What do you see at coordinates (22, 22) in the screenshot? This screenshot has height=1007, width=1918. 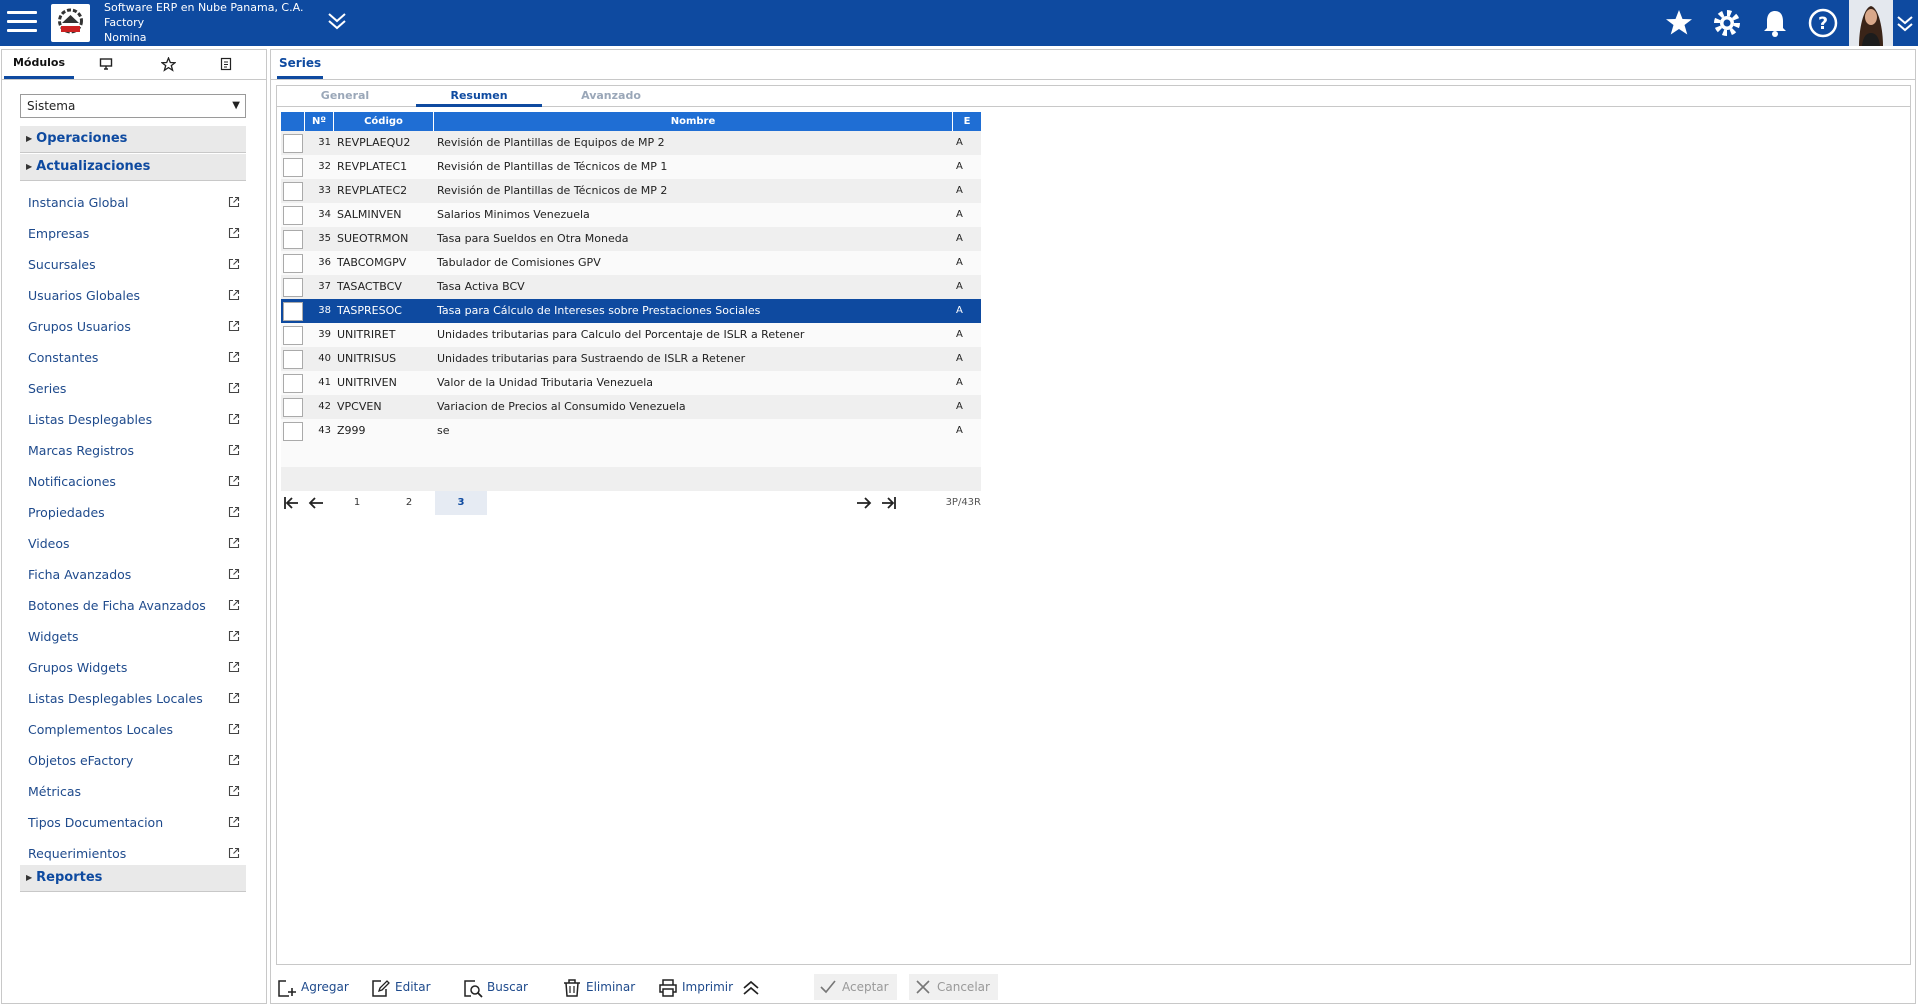 I see `hamburger-menu-icon` at bounding box center [22, 22].